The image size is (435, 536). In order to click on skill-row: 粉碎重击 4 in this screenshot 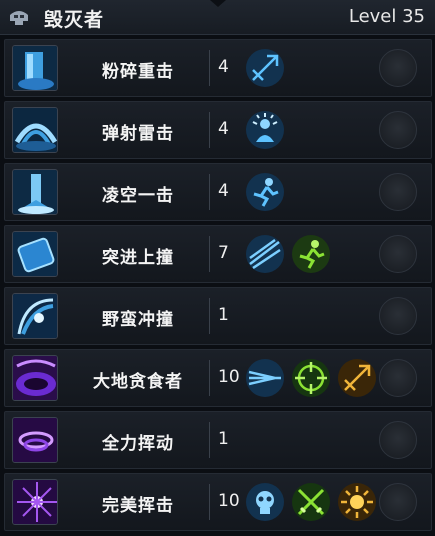, I will do `click(218, 68)`.